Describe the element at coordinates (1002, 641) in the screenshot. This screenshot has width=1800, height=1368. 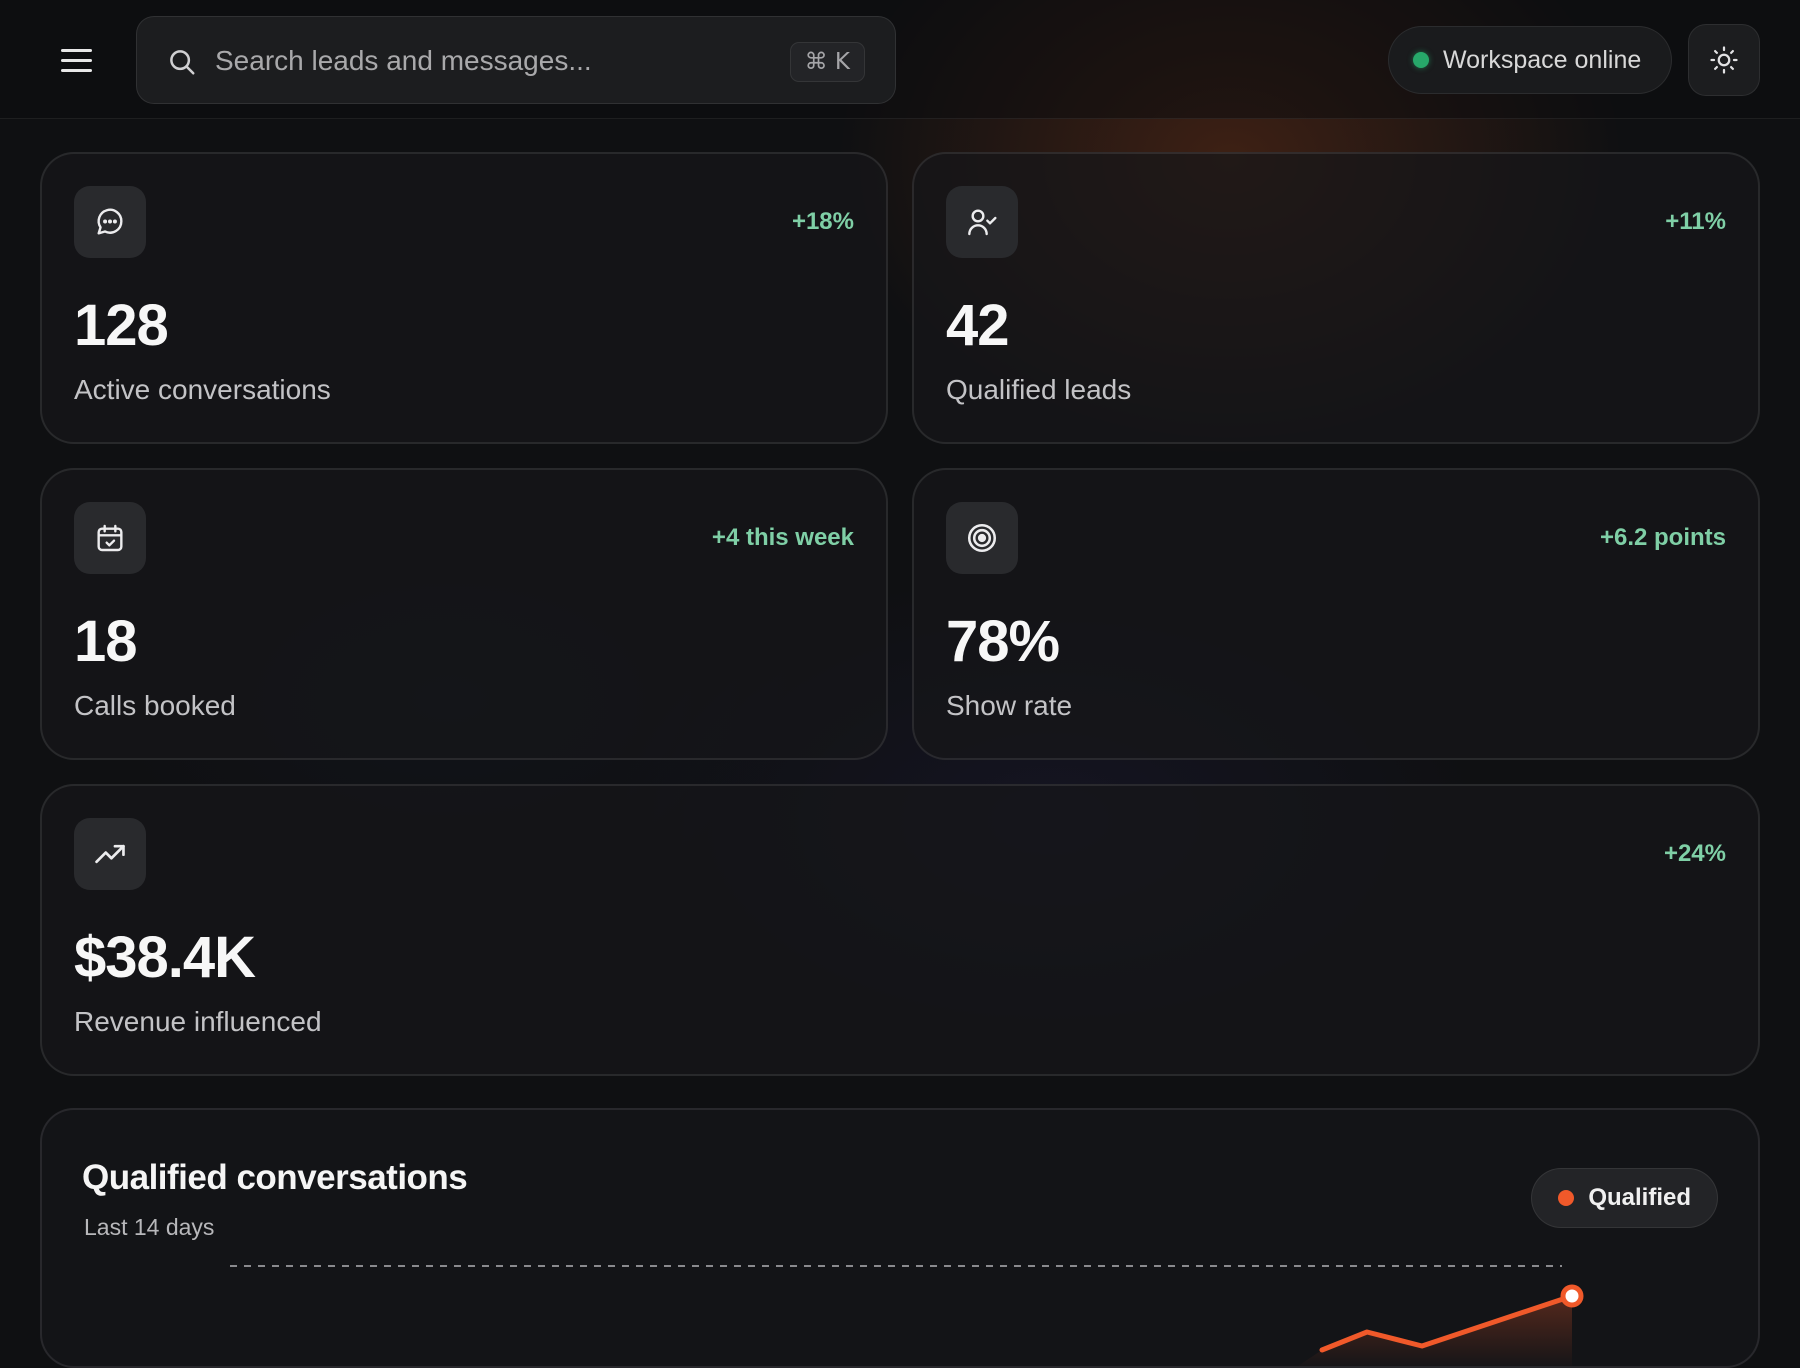
I see `stat-value: 78%` at that location.